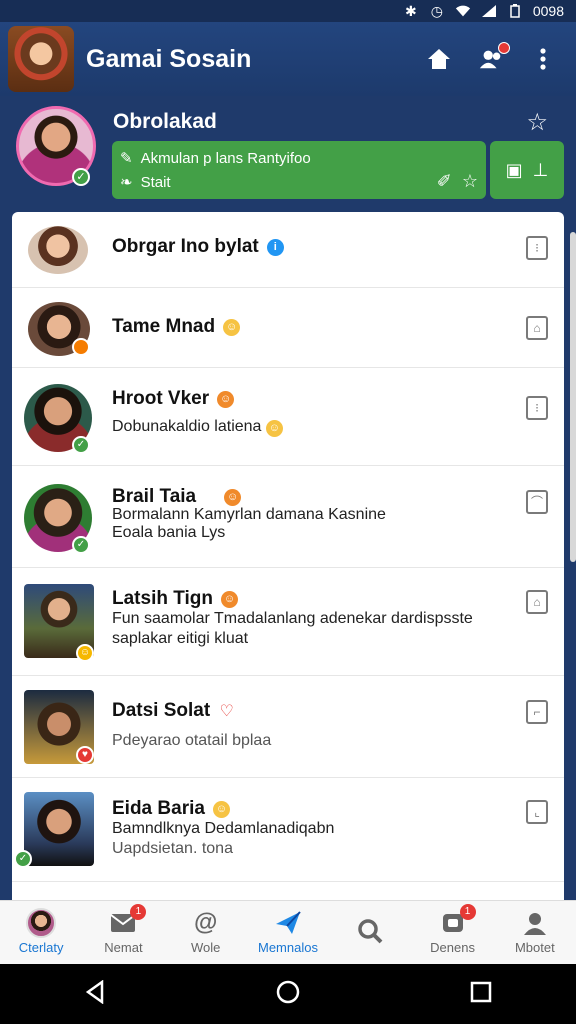  What do you see at coordinates (444, 181) in the screenshot?
I see `edit-icon: ✐` at bounding box center [444, 181].